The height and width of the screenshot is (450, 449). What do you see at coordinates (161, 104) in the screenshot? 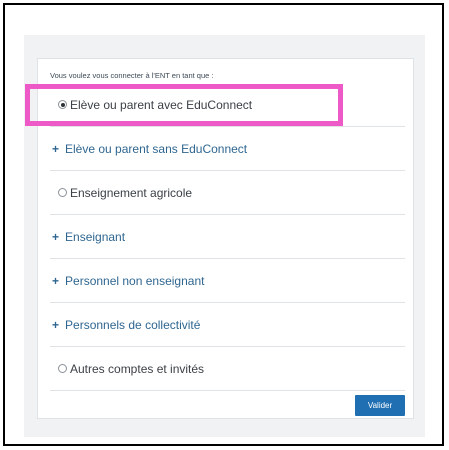
I see `option-label: Elève ou parent avec EduConnect` at bounding box center [161, 104].